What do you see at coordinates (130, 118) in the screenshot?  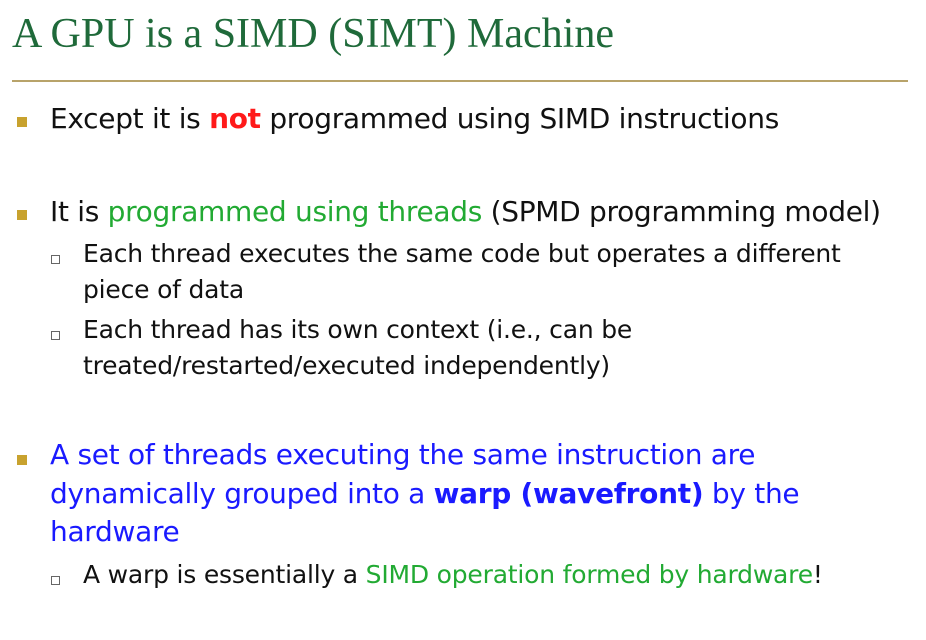 I see `bullet-1-pre: Except it is` at bounding box center [130, 118].